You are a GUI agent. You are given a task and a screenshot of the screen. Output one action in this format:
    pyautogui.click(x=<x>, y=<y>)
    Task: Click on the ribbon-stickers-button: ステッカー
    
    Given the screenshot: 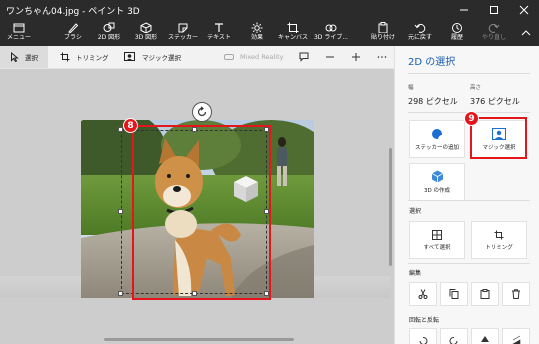 What is the action you would take?
    pyautogui.click(x=183, y=33)
    